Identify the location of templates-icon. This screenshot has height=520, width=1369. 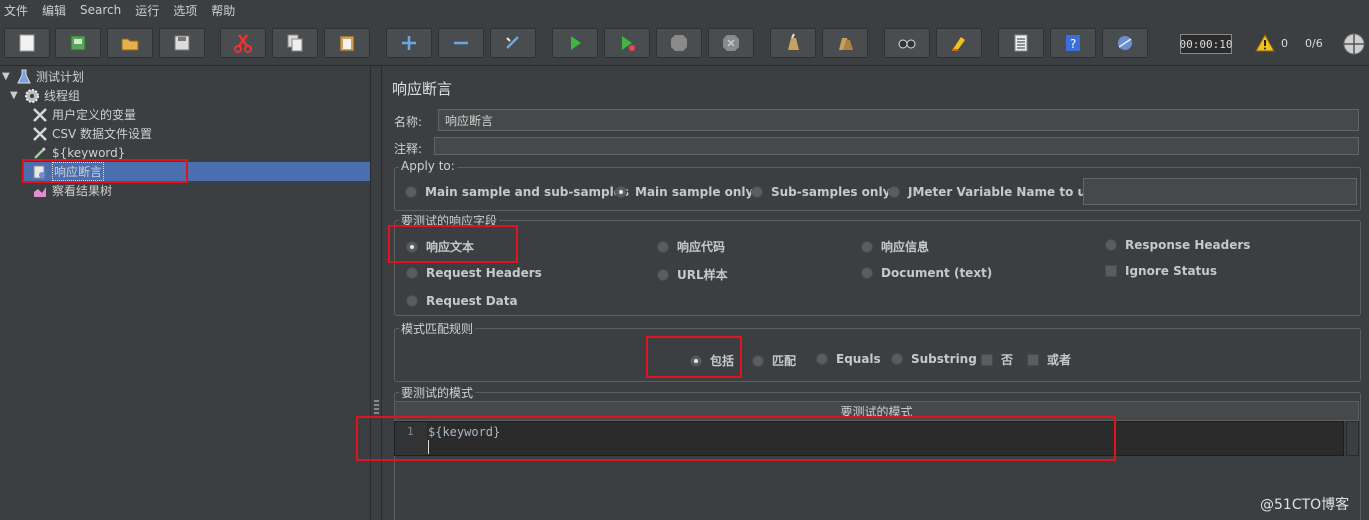
(78, 43).